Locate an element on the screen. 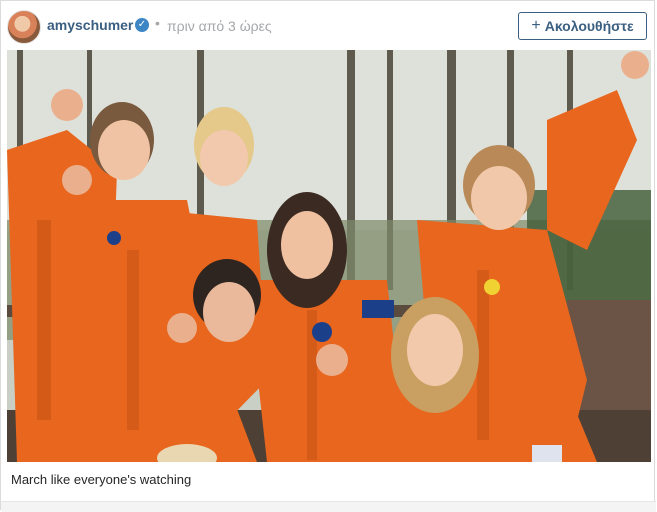  follow-button-label: Ακολουθήστε is located at coordinates (589, 26).